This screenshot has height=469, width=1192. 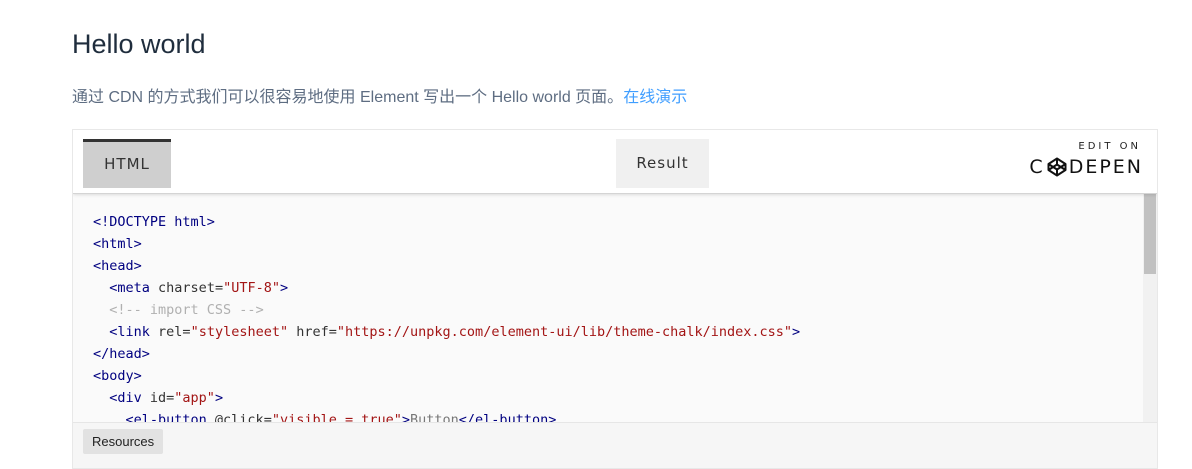 What do you see at coordinates (312, 332) in the screenshot?
I see `code-token: href=` at bounding box center [312, 332].